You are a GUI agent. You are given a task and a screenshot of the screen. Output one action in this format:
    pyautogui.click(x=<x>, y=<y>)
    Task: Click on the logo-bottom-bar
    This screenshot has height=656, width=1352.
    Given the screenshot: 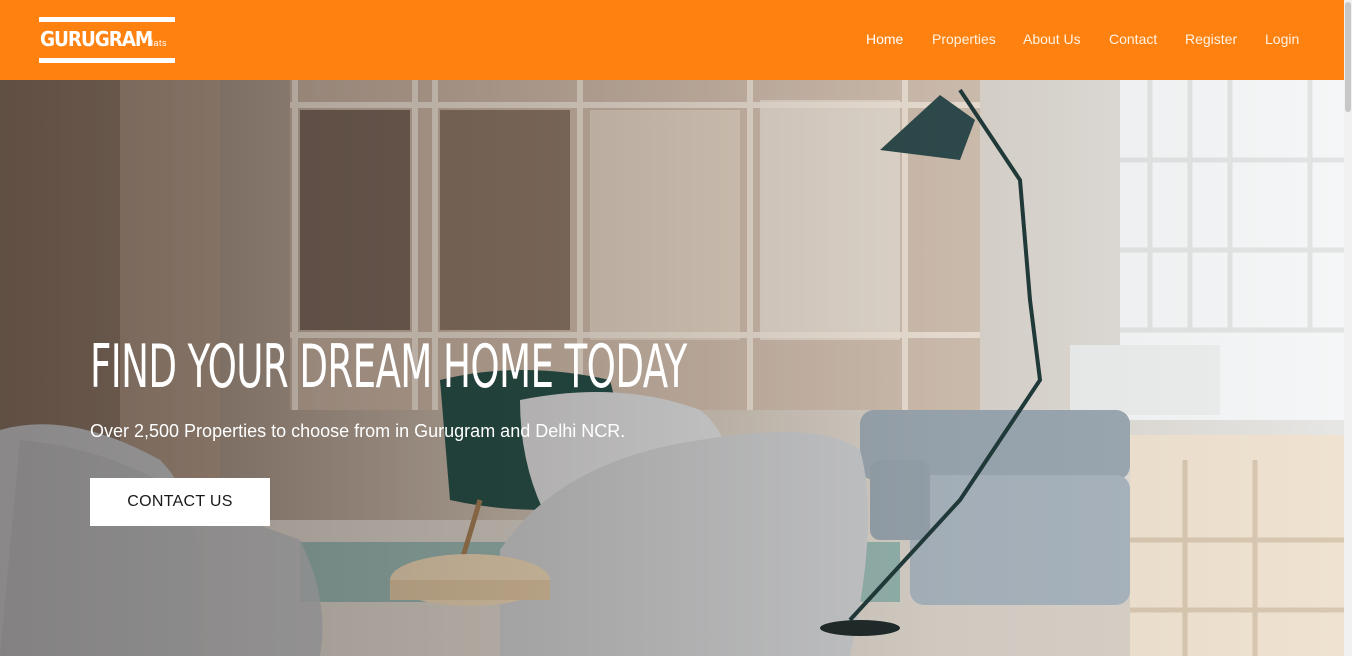 What is the action you would take?
    pyautogui.click(x=107, y=60)
    